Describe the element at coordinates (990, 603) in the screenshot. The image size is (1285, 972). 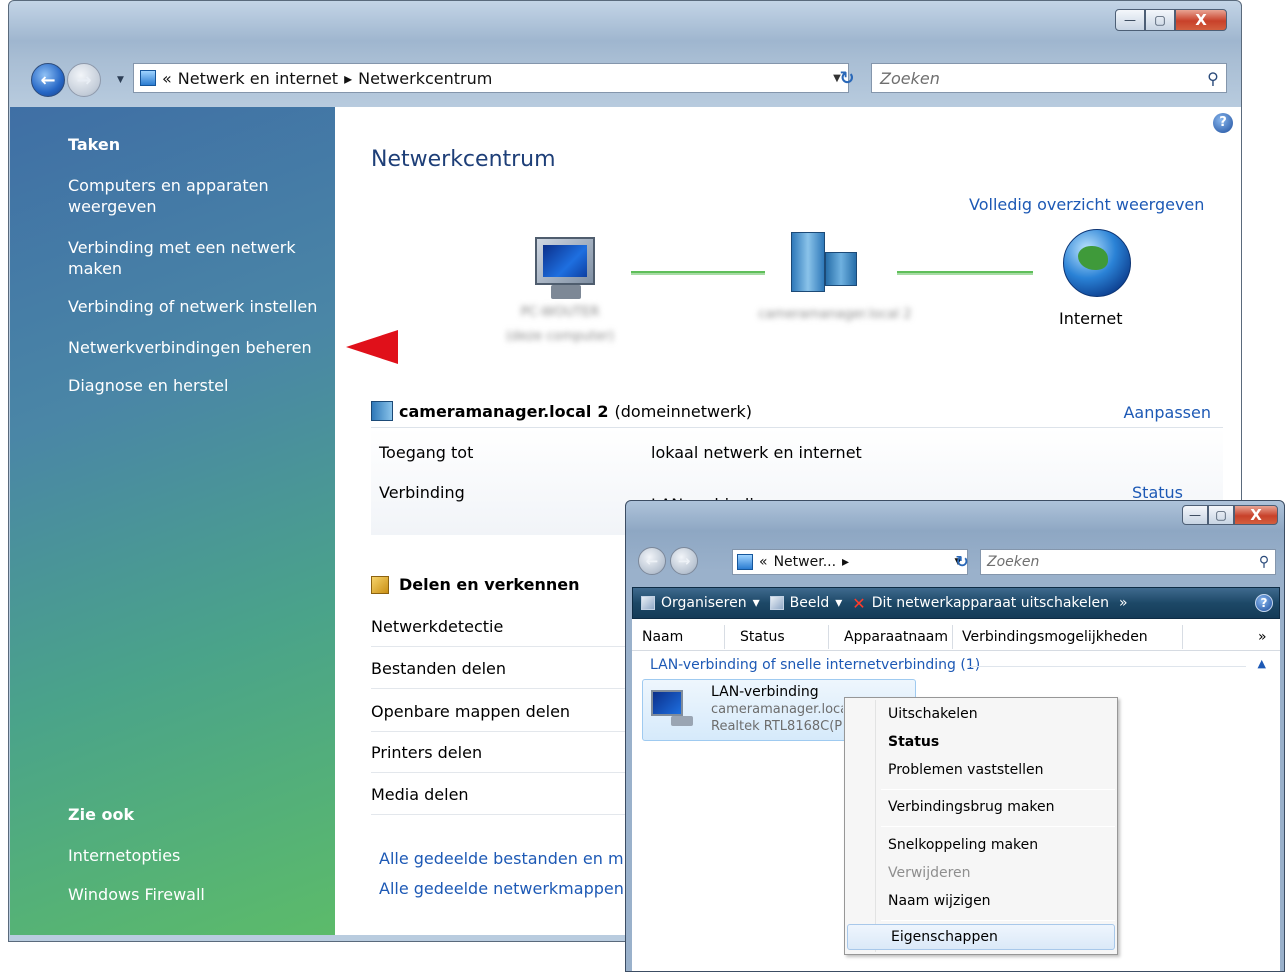
I see `disable-device-label: Dit netwerkapparaat uitschakelen` at that location.